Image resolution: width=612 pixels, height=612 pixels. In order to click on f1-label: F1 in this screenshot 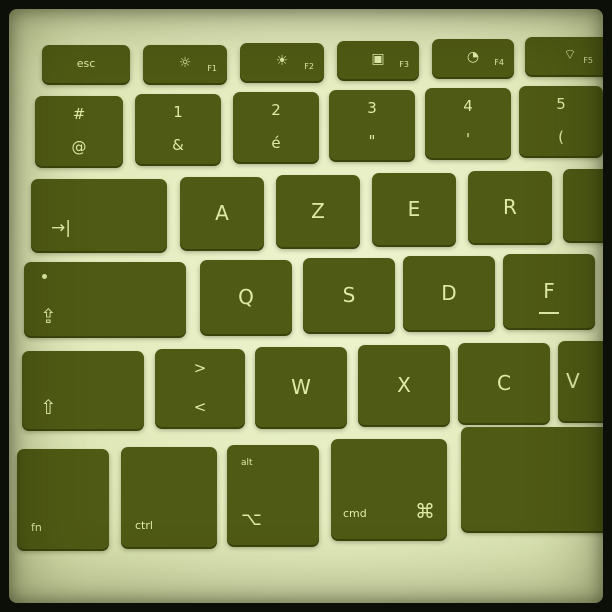, I will do `click(212, 68)`.